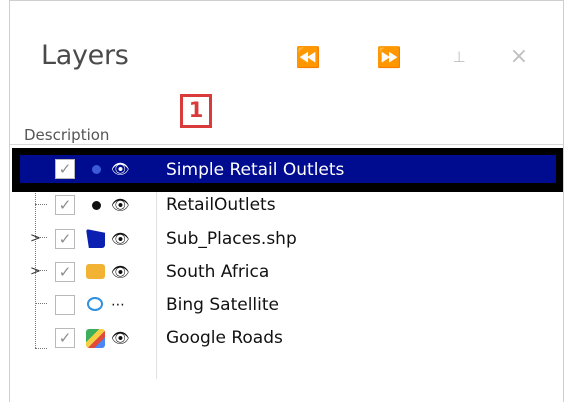 This screenshot has width=564, height=402. Describe the element at coordinates (95, 338) in the screenshot. I see `google-map-icon` at that location.